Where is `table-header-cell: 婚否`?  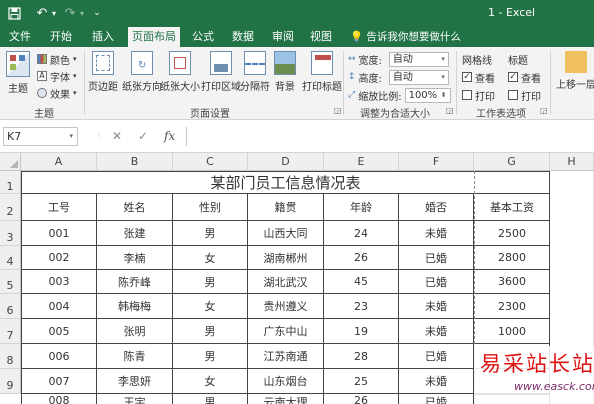 table-header-cell: 婚否 is located at coordinates (436, 207).